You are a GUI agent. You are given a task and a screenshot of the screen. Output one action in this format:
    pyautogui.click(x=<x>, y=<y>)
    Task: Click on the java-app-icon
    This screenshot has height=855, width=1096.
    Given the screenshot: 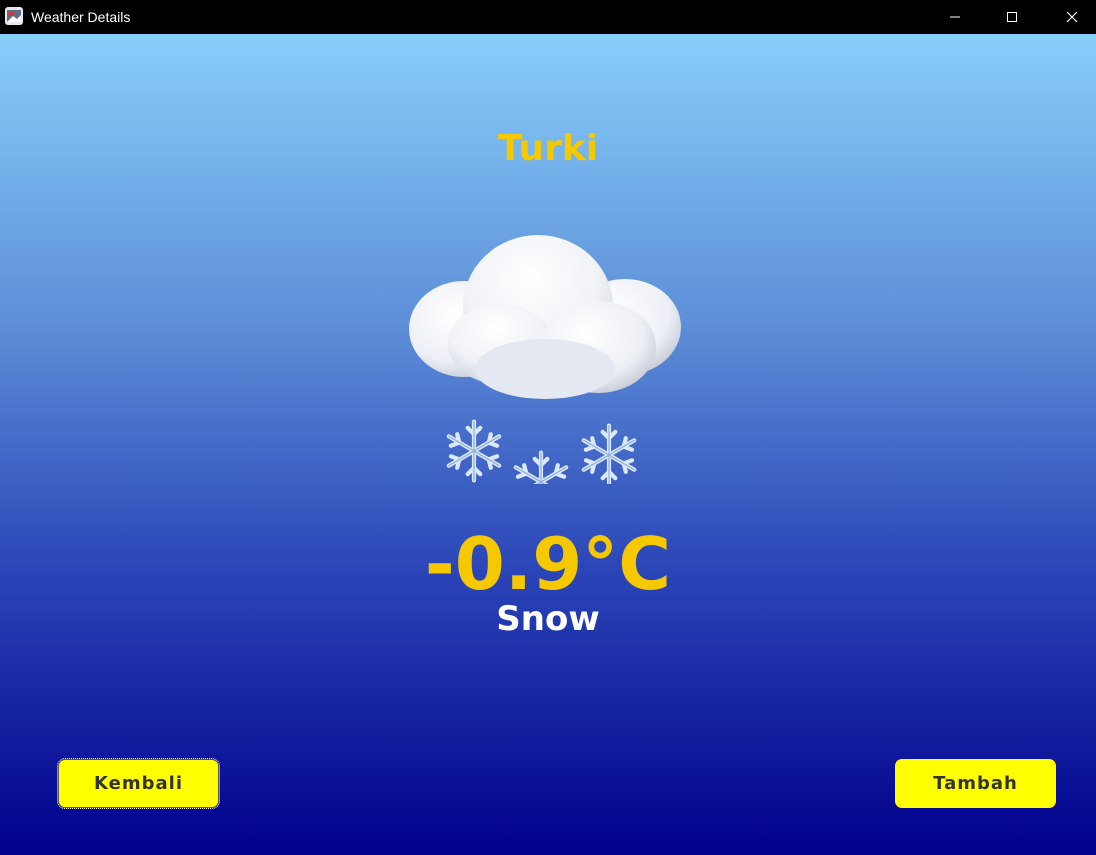 What is the action you would take?
    pyautogui.click(x=14, y=16)
    